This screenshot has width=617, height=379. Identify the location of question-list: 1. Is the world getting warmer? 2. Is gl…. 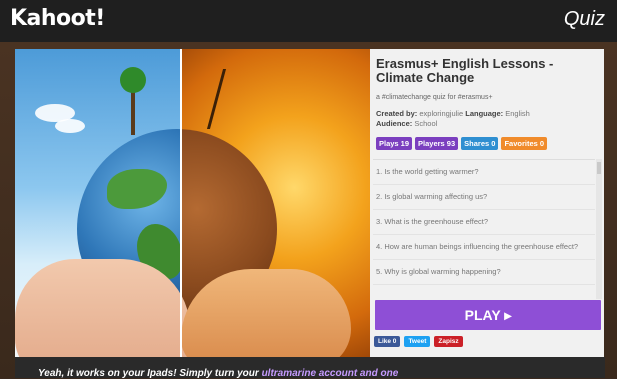
(484, 229).